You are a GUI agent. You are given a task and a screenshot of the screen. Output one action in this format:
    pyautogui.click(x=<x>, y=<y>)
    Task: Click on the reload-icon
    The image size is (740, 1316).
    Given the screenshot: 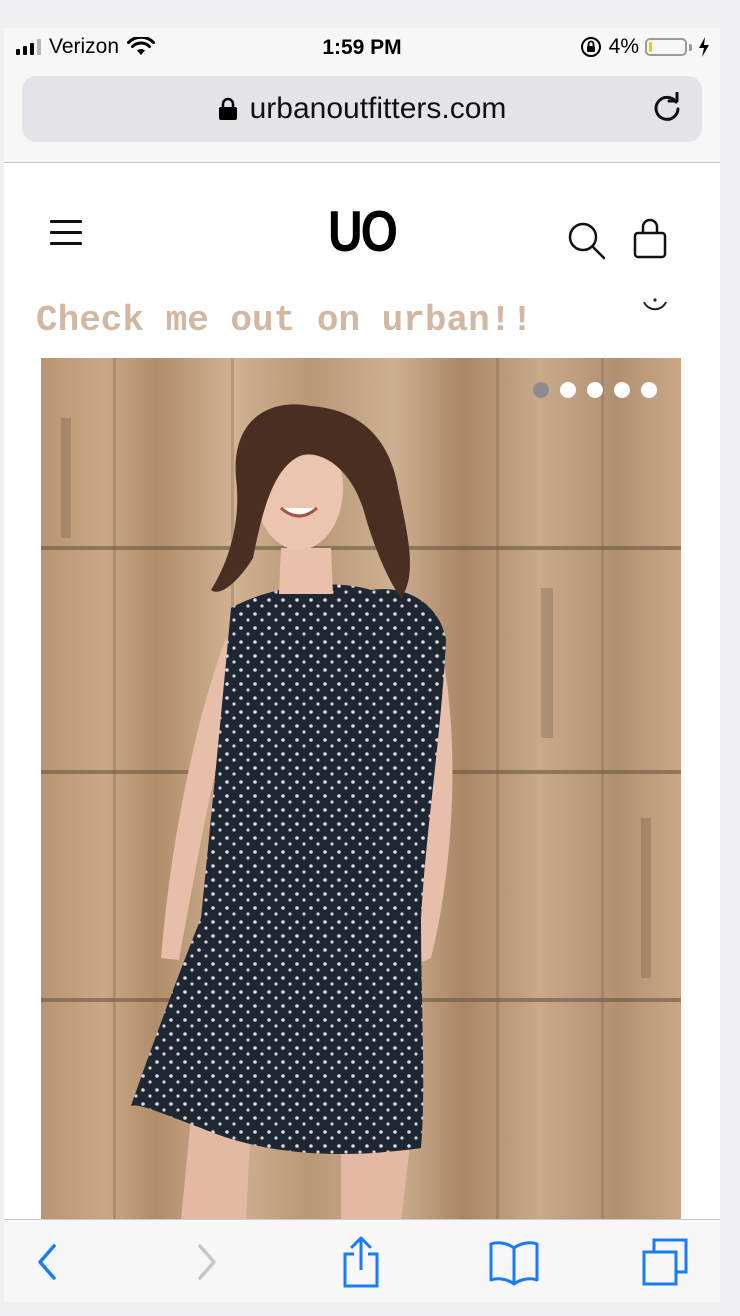 What is the action you would take?
    pyautogui.click(x=667, y=109)
    